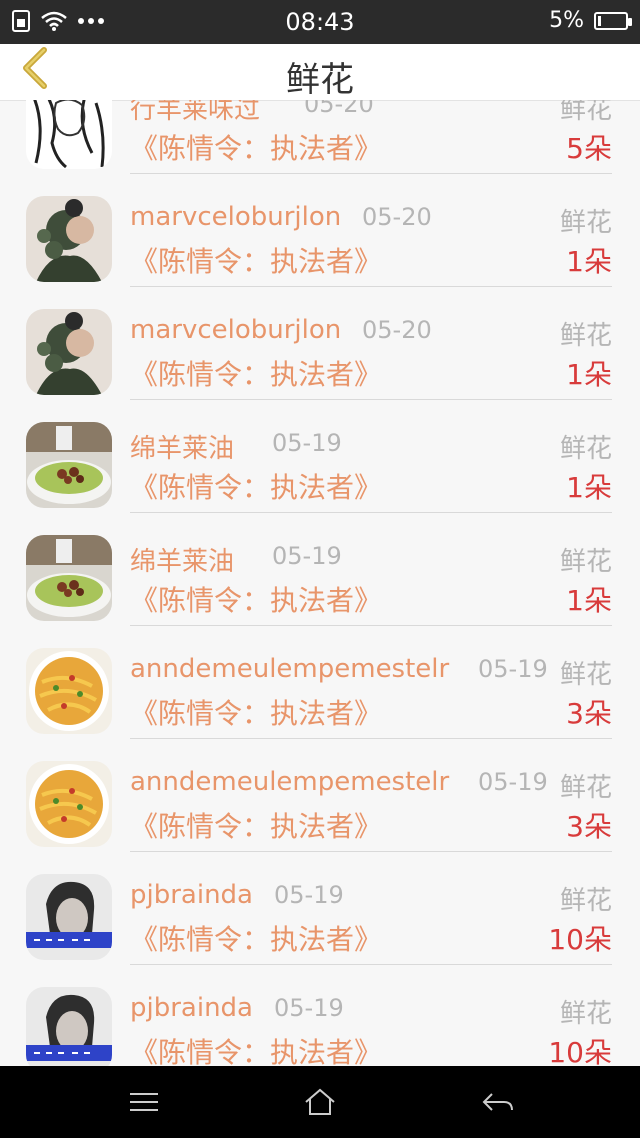 This screenshot has width=640, height=1138. What do you see at coordinates (589, 148) in the screenshot?
I see `gift-count: 5朵` at bounding box center [589, 148].